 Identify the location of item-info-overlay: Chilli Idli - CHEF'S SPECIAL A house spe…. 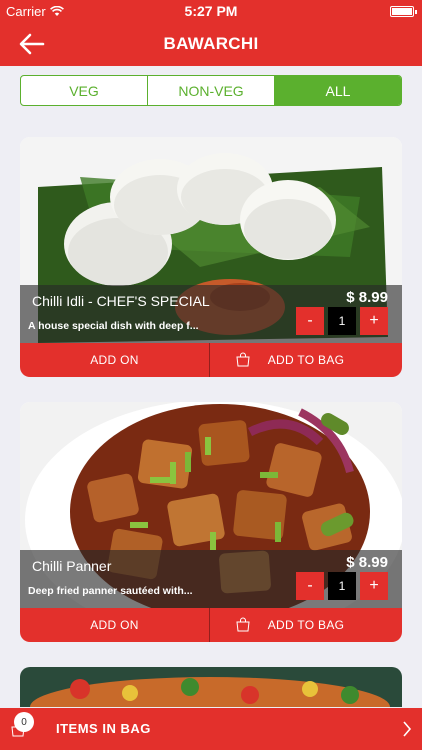
(211, 314).